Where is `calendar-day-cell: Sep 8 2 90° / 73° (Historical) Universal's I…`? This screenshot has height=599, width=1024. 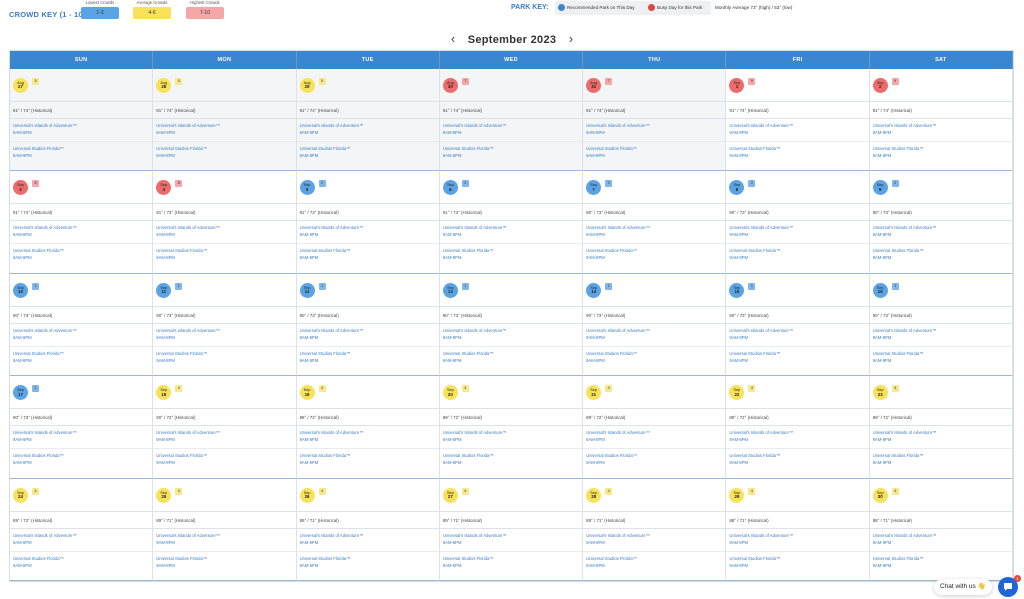 calendar-day-cell: Sep 8 2 90° / 73° (Historical) Universal's I… is located at coordinates (798, 222).